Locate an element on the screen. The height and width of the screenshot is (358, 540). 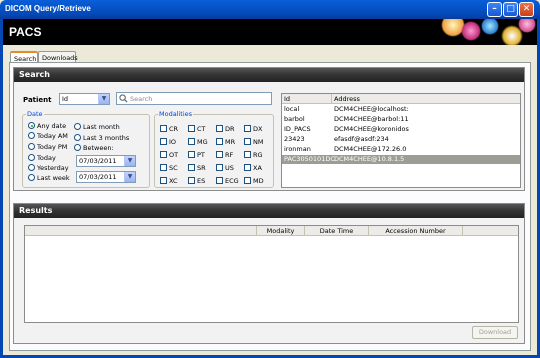
modality-checkbox-rf: RF is located at coordinates (224, 155).